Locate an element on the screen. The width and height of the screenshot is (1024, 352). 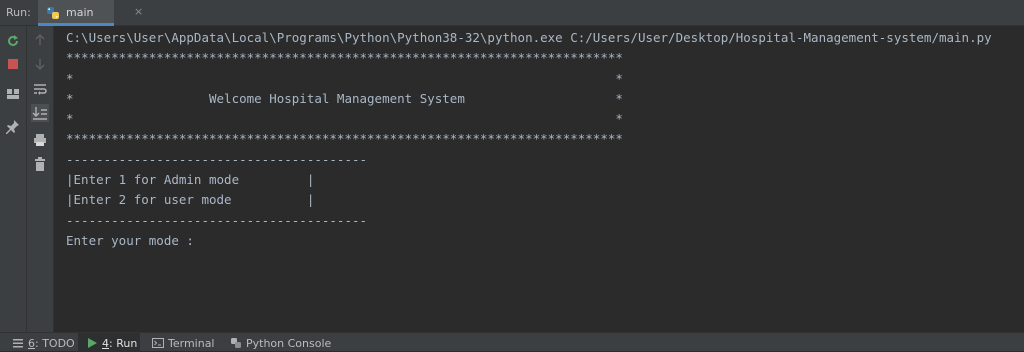
run-tab: 4: Run is located at coordinates (111, 343).